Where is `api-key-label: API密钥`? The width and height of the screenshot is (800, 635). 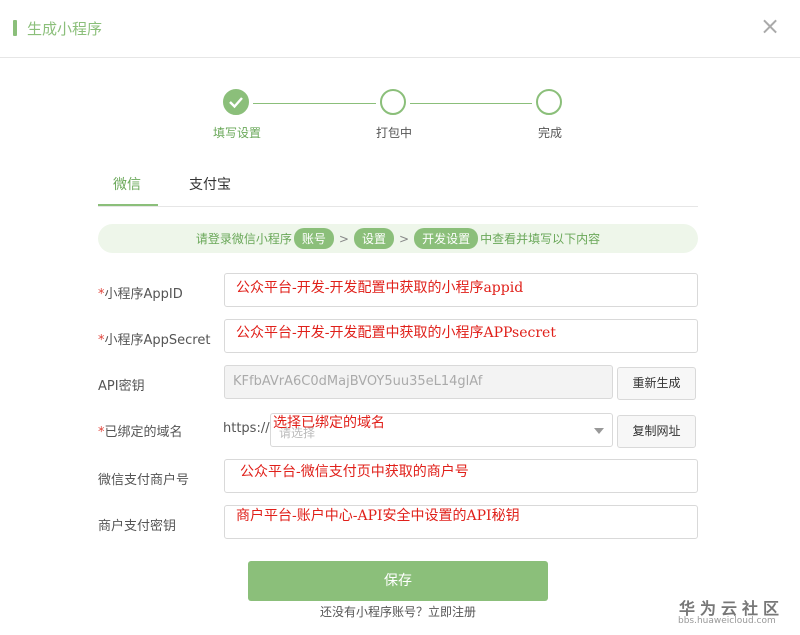
api-key-label: API密钥 is located at coordinates (121, 386).